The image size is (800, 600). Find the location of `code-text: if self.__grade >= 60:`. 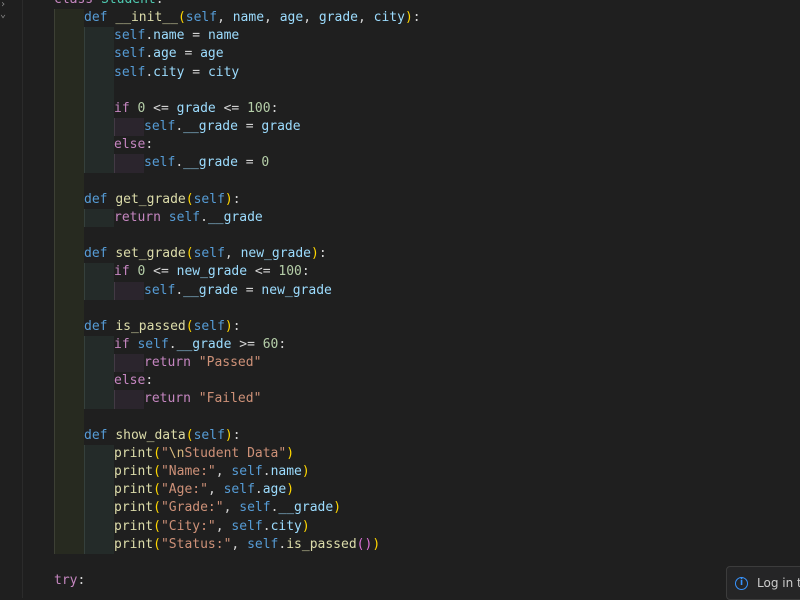

code-text: if self.__grade >= 60: is located at coordinates (200, 345).